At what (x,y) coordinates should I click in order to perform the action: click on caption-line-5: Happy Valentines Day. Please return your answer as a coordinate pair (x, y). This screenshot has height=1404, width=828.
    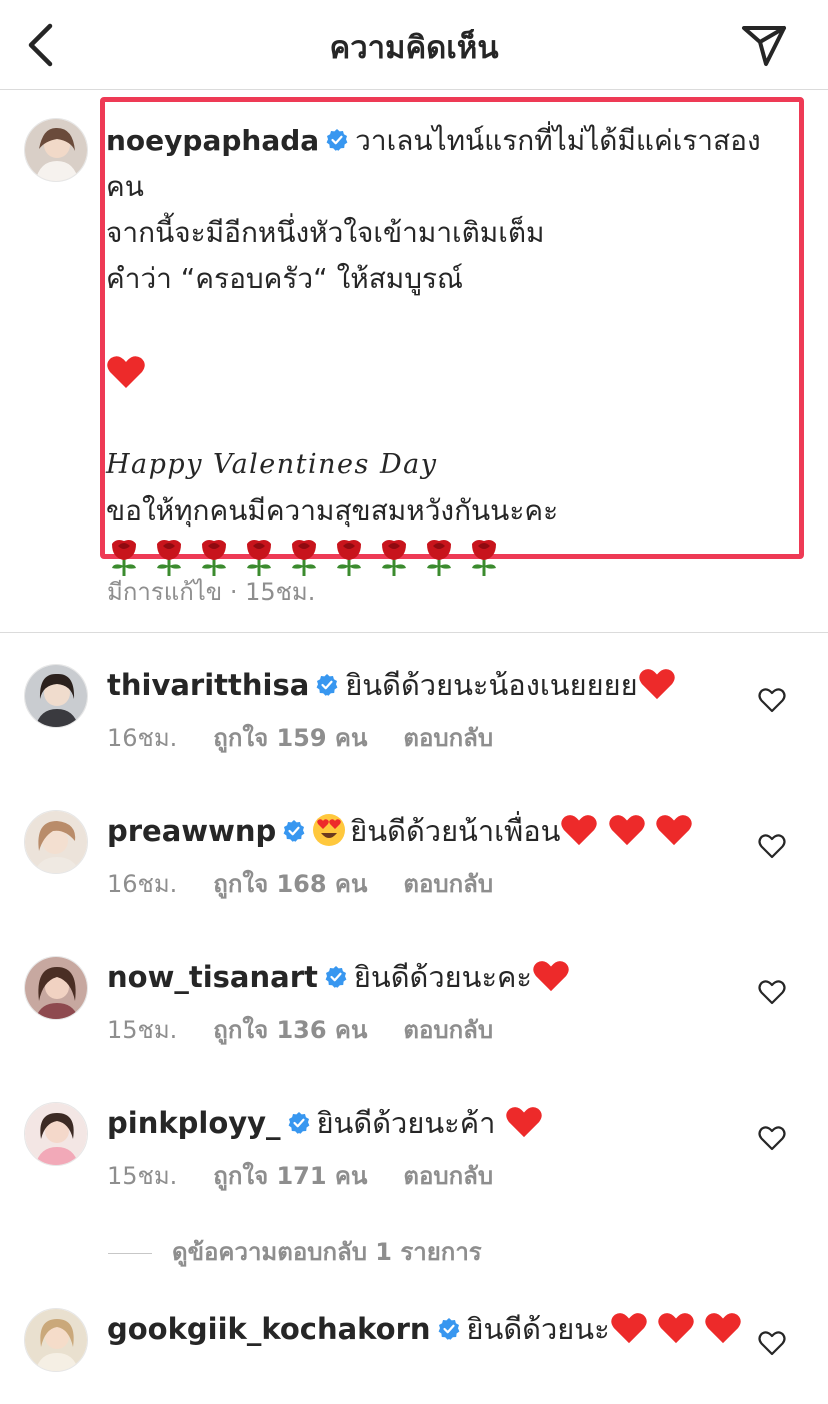
    Looking at the image, I should click on (272, 464).